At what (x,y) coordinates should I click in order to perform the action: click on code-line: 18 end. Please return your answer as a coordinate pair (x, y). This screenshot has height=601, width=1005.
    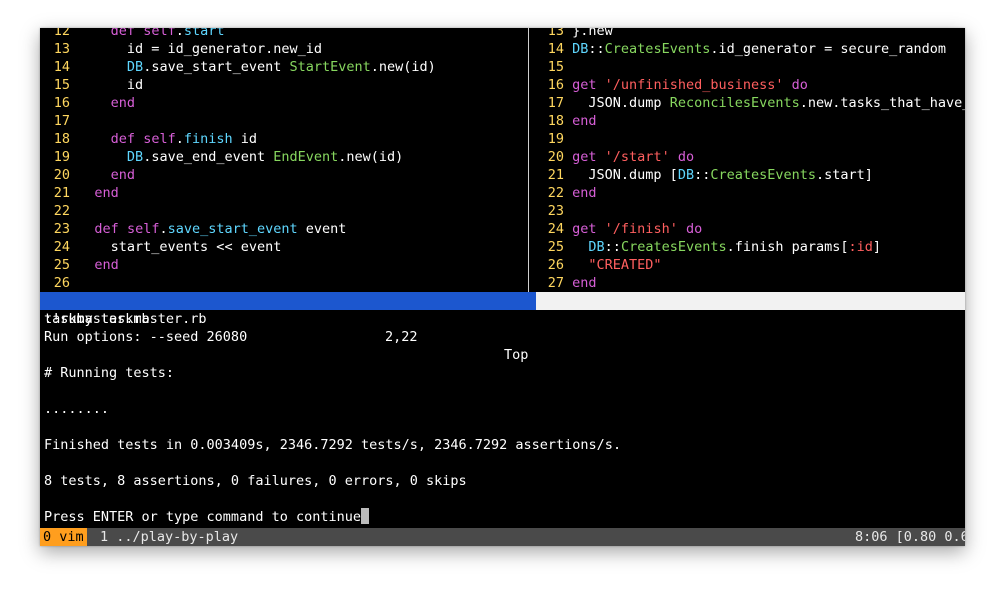
    Looking at the image, I should click on (750, 121).